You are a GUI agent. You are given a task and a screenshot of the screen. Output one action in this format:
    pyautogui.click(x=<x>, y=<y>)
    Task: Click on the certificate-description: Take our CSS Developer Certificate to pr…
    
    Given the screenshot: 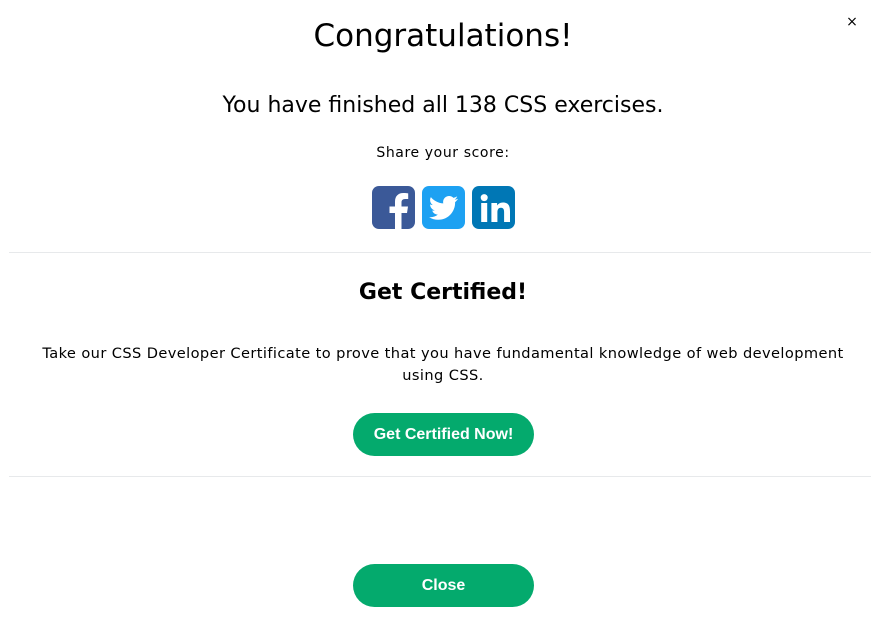 What is the action you would take?
    pyautogui.click(x=443, y=364)
    